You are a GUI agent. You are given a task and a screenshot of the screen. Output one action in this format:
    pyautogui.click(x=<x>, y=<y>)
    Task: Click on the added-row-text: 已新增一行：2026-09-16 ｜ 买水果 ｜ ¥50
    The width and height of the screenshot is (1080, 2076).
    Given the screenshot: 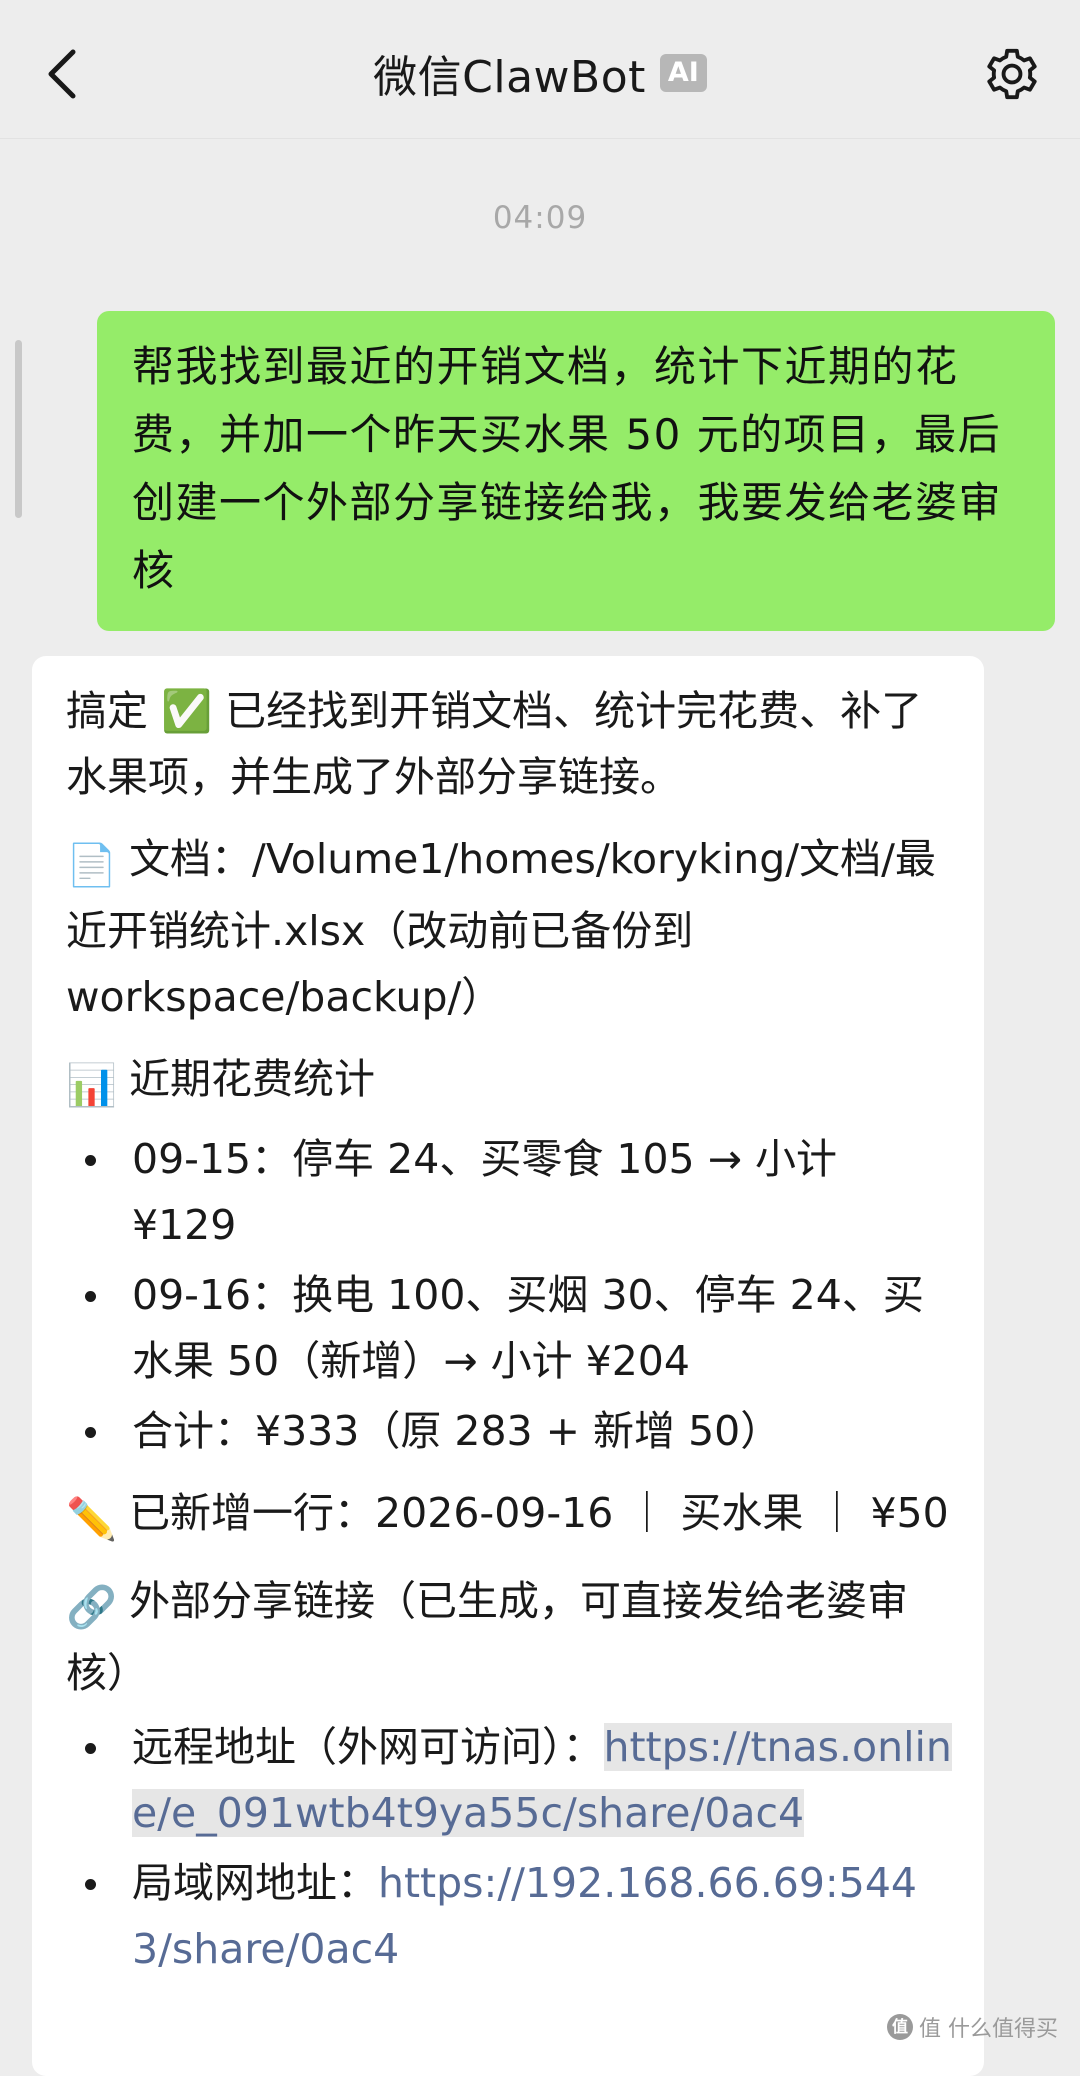 What is the action you would take?
    pyautogui.click(x=539, y=1513)
    